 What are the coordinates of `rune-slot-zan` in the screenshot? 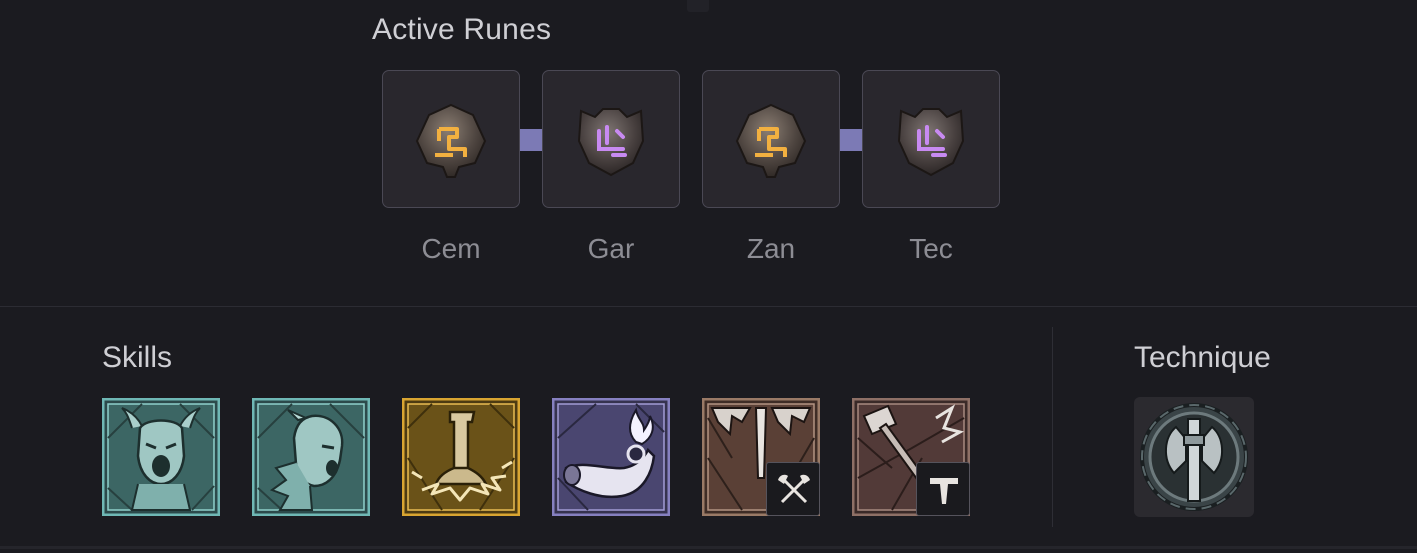 It's located at (771, 139).